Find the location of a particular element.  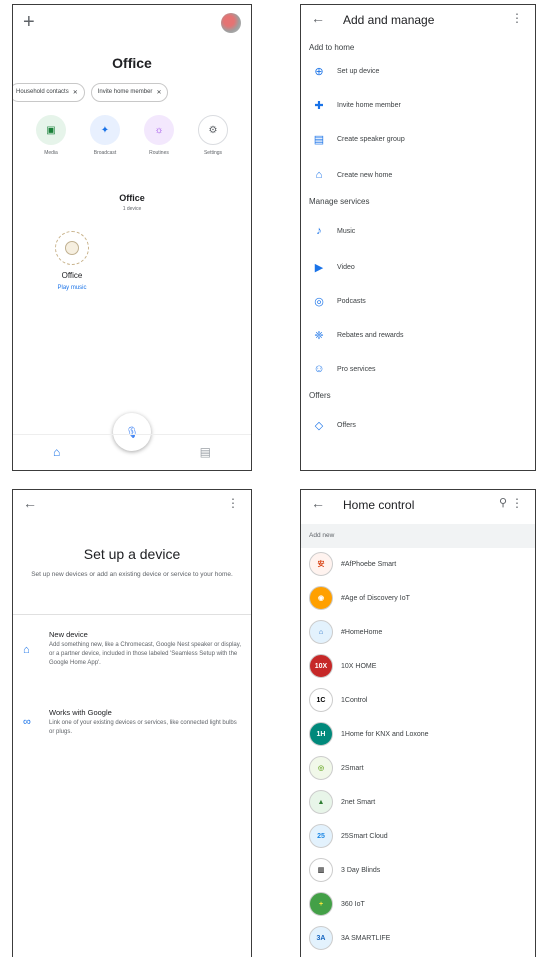

menu-label: Create speaker group is located at coordinates (371, 139).